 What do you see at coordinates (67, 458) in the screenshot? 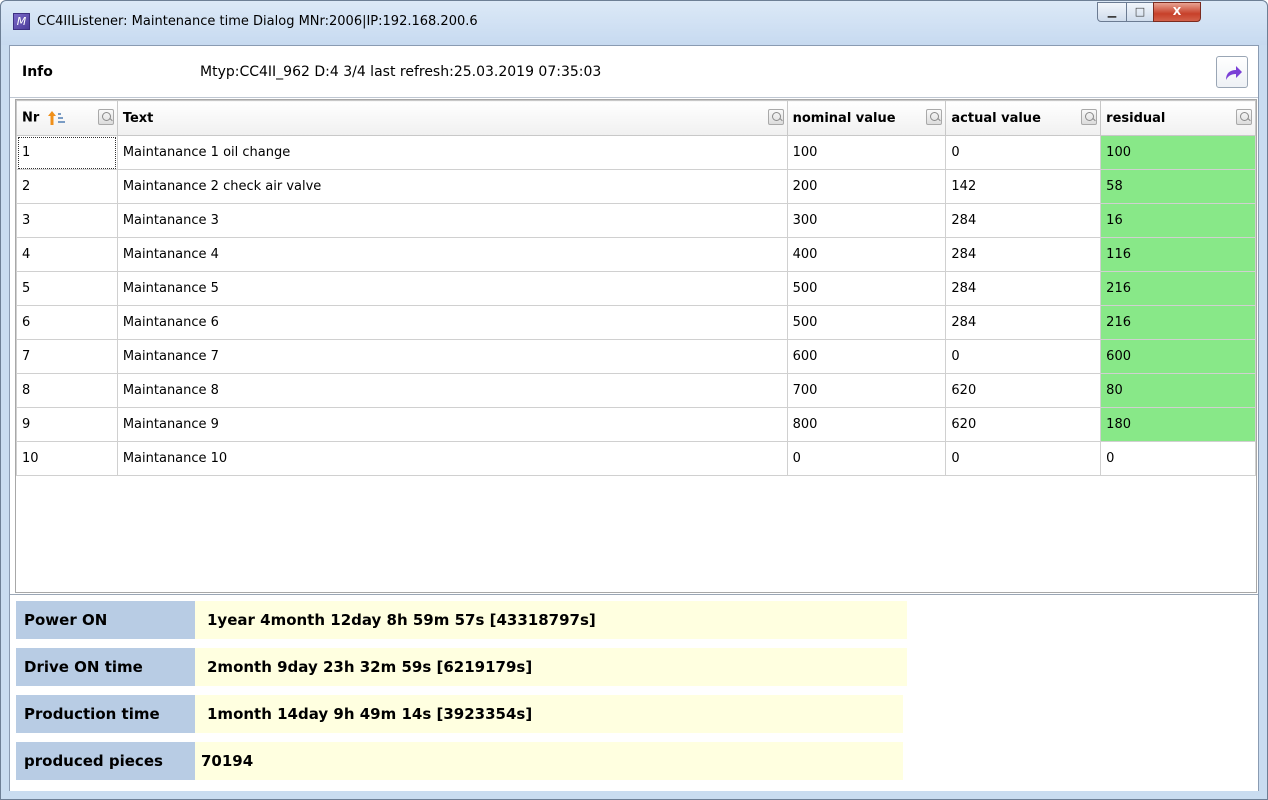
I see `cell-nr: 10` at bounding box center [67, 458].